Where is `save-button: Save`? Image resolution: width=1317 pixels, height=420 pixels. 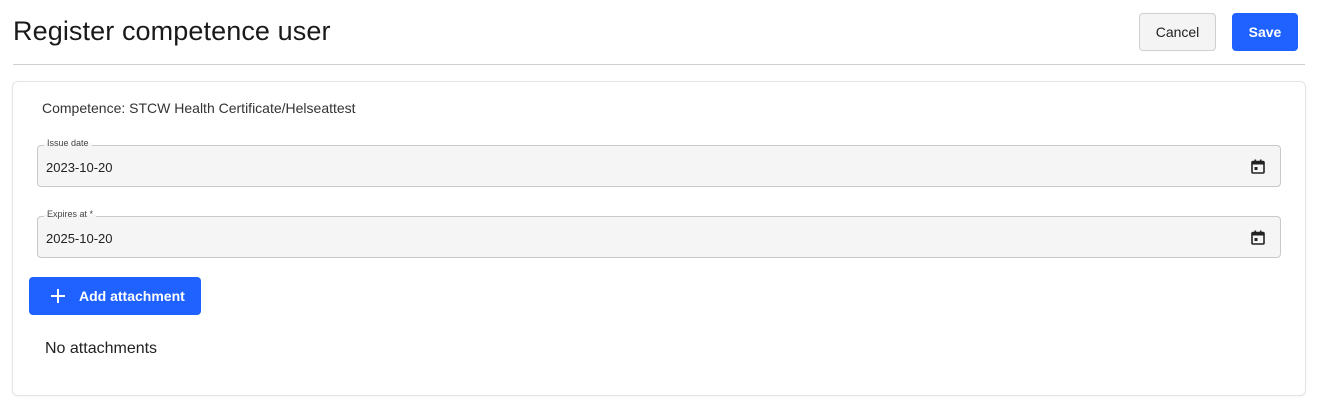 save-button: Save is located at coordinates (1265, 32).